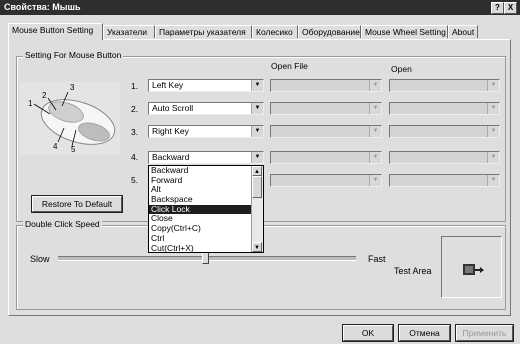  I want to click on select-value: Right Key, so click(170, 131).